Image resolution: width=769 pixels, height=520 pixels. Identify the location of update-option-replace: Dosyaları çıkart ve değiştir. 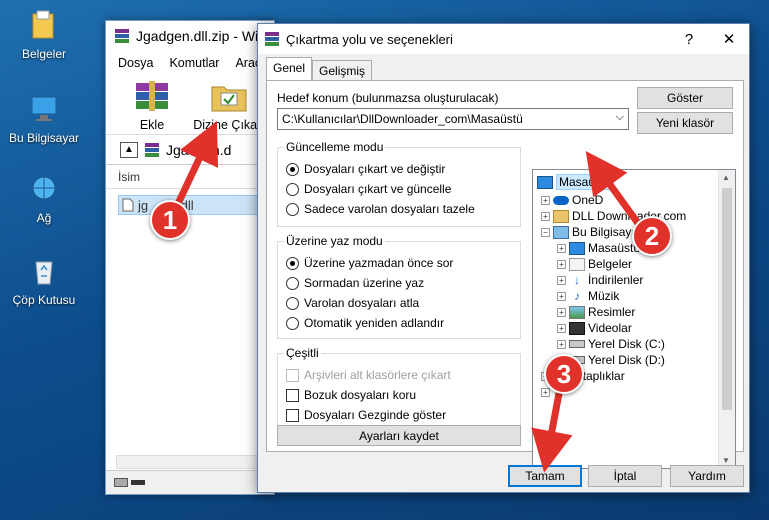
(365, 169).